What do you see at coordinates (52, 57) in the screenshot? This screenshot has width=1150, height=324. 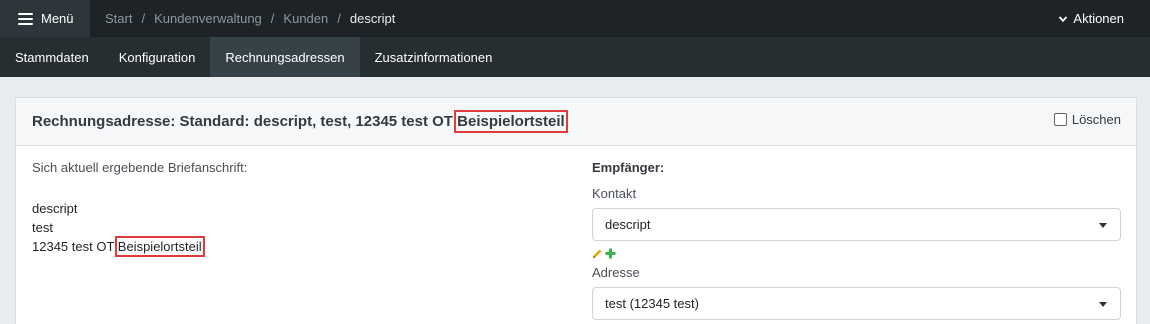 I see `tab-stammdaten: Stammdaten` at bounding box center [52, 57].